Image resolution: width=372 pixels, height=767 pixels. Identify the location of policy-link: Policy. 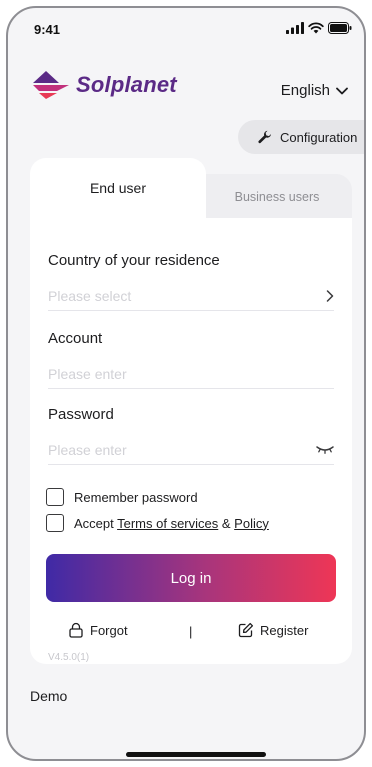
(251, 523).